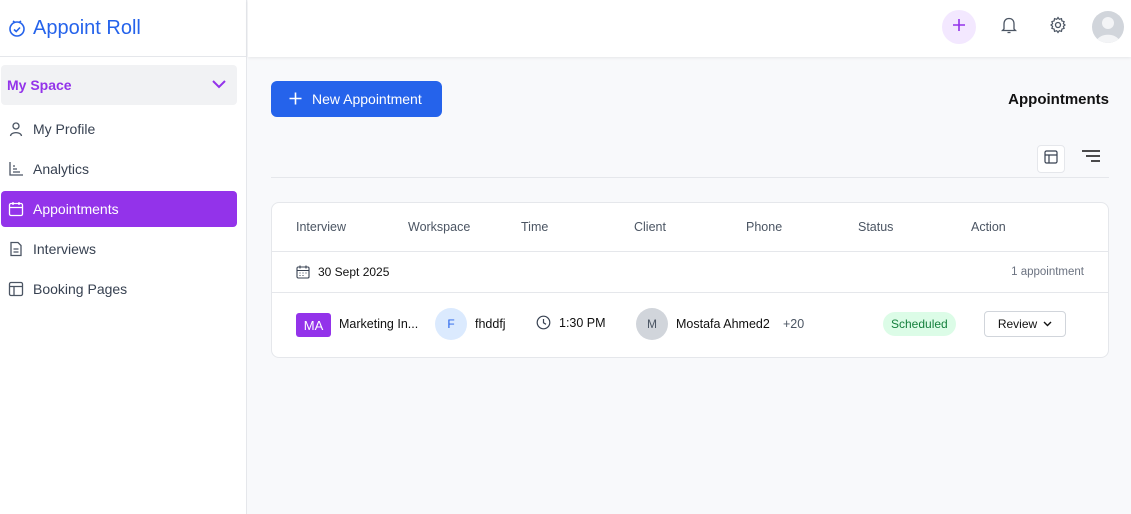 The width and height of the screenshot is (1131, 514). What do you see at coordinates (16, 129) in the screenshot?
I see `user-icon` at bounding box center [16, 129].